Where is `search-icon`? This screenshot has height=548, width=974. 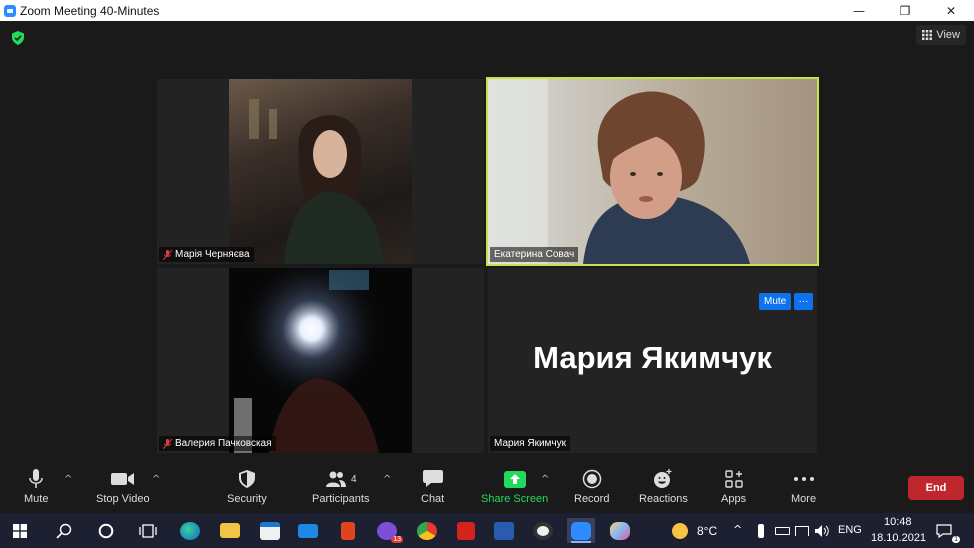
search-icon is located at coordinates (64, 531).